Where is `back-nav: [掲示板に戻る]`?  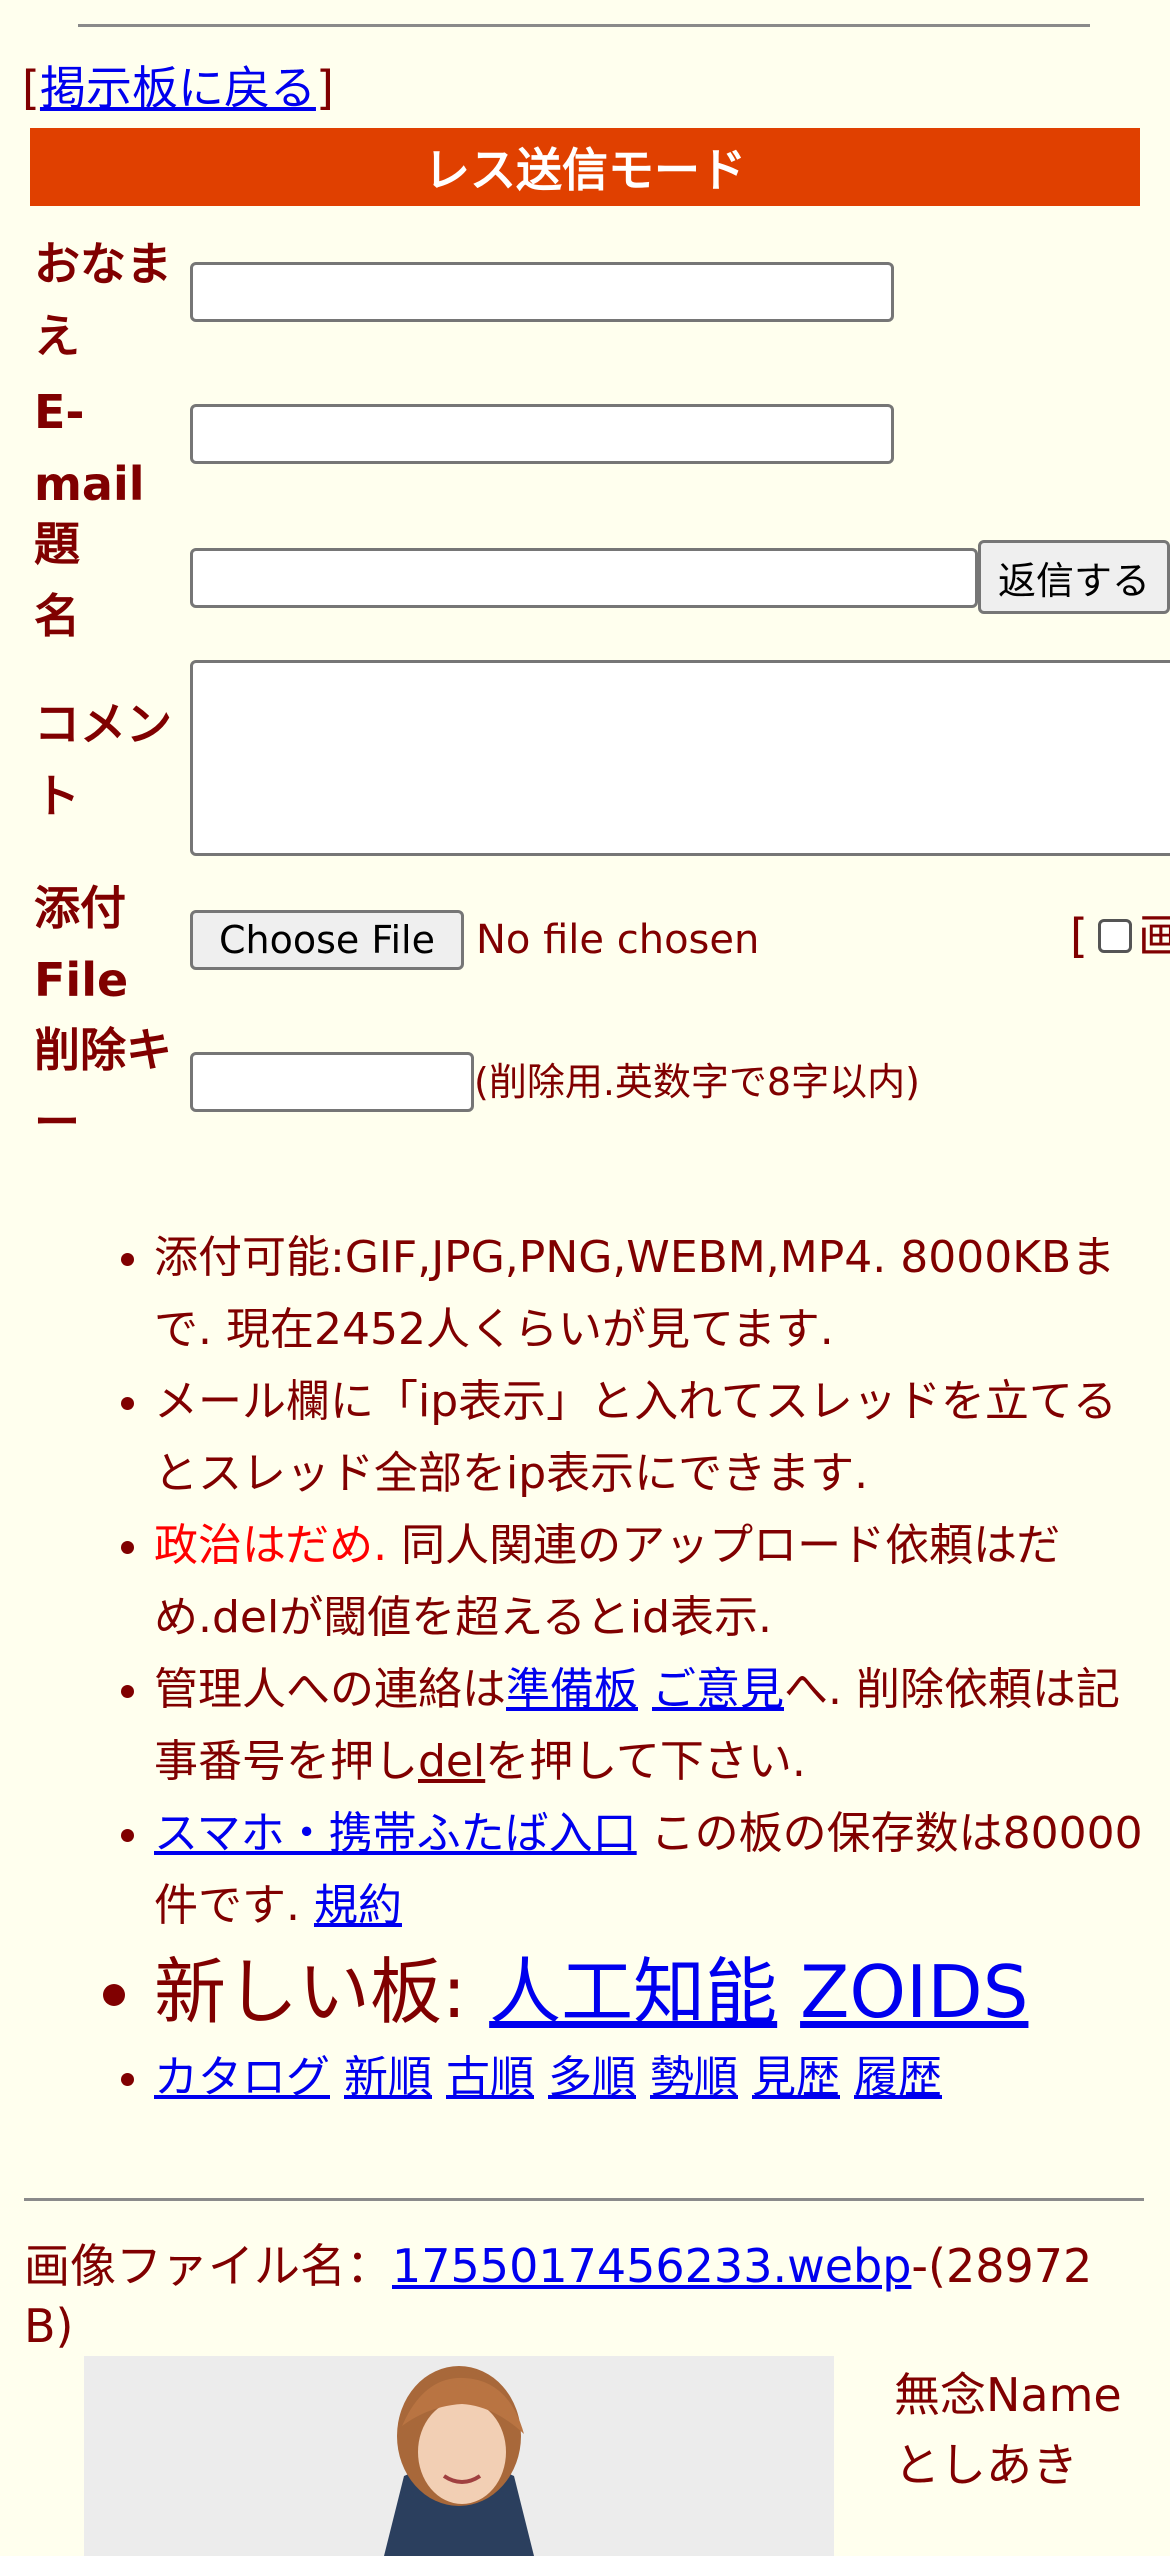 back-nav: [掲示板に戻る] is located at coordinates (178, 88).